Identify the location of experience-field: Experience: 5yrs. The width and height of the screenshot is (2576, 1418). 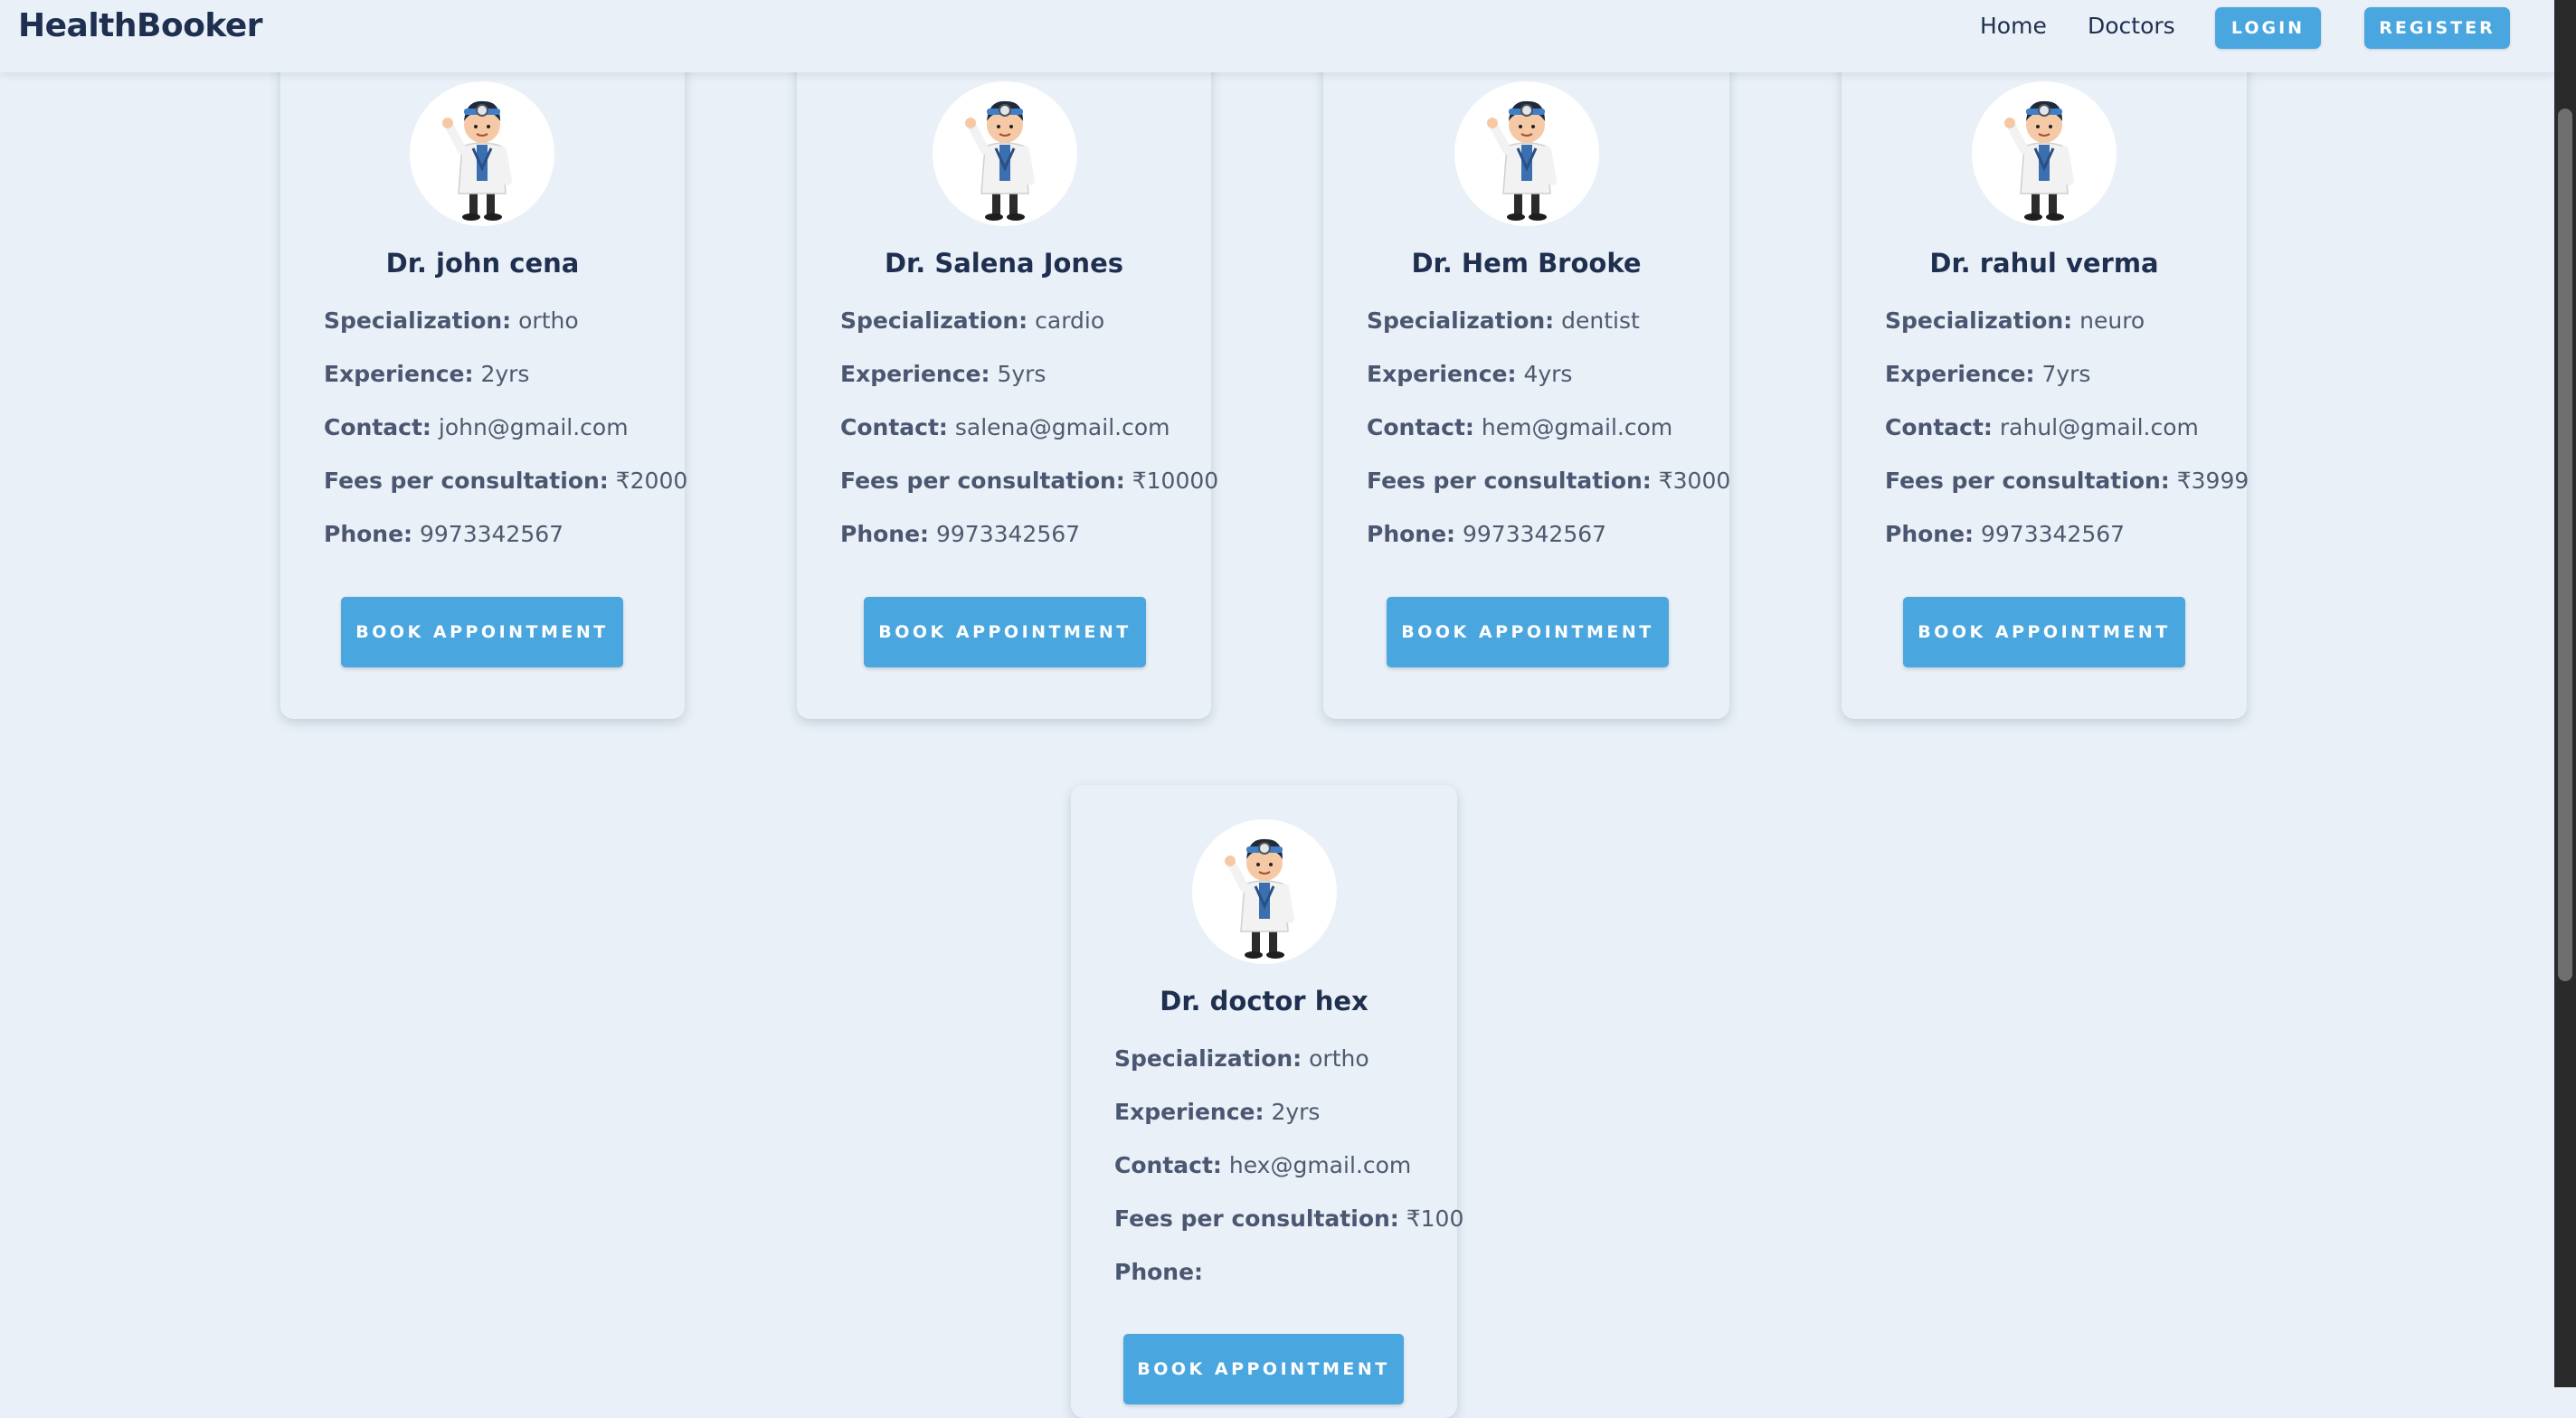
(943, 374).